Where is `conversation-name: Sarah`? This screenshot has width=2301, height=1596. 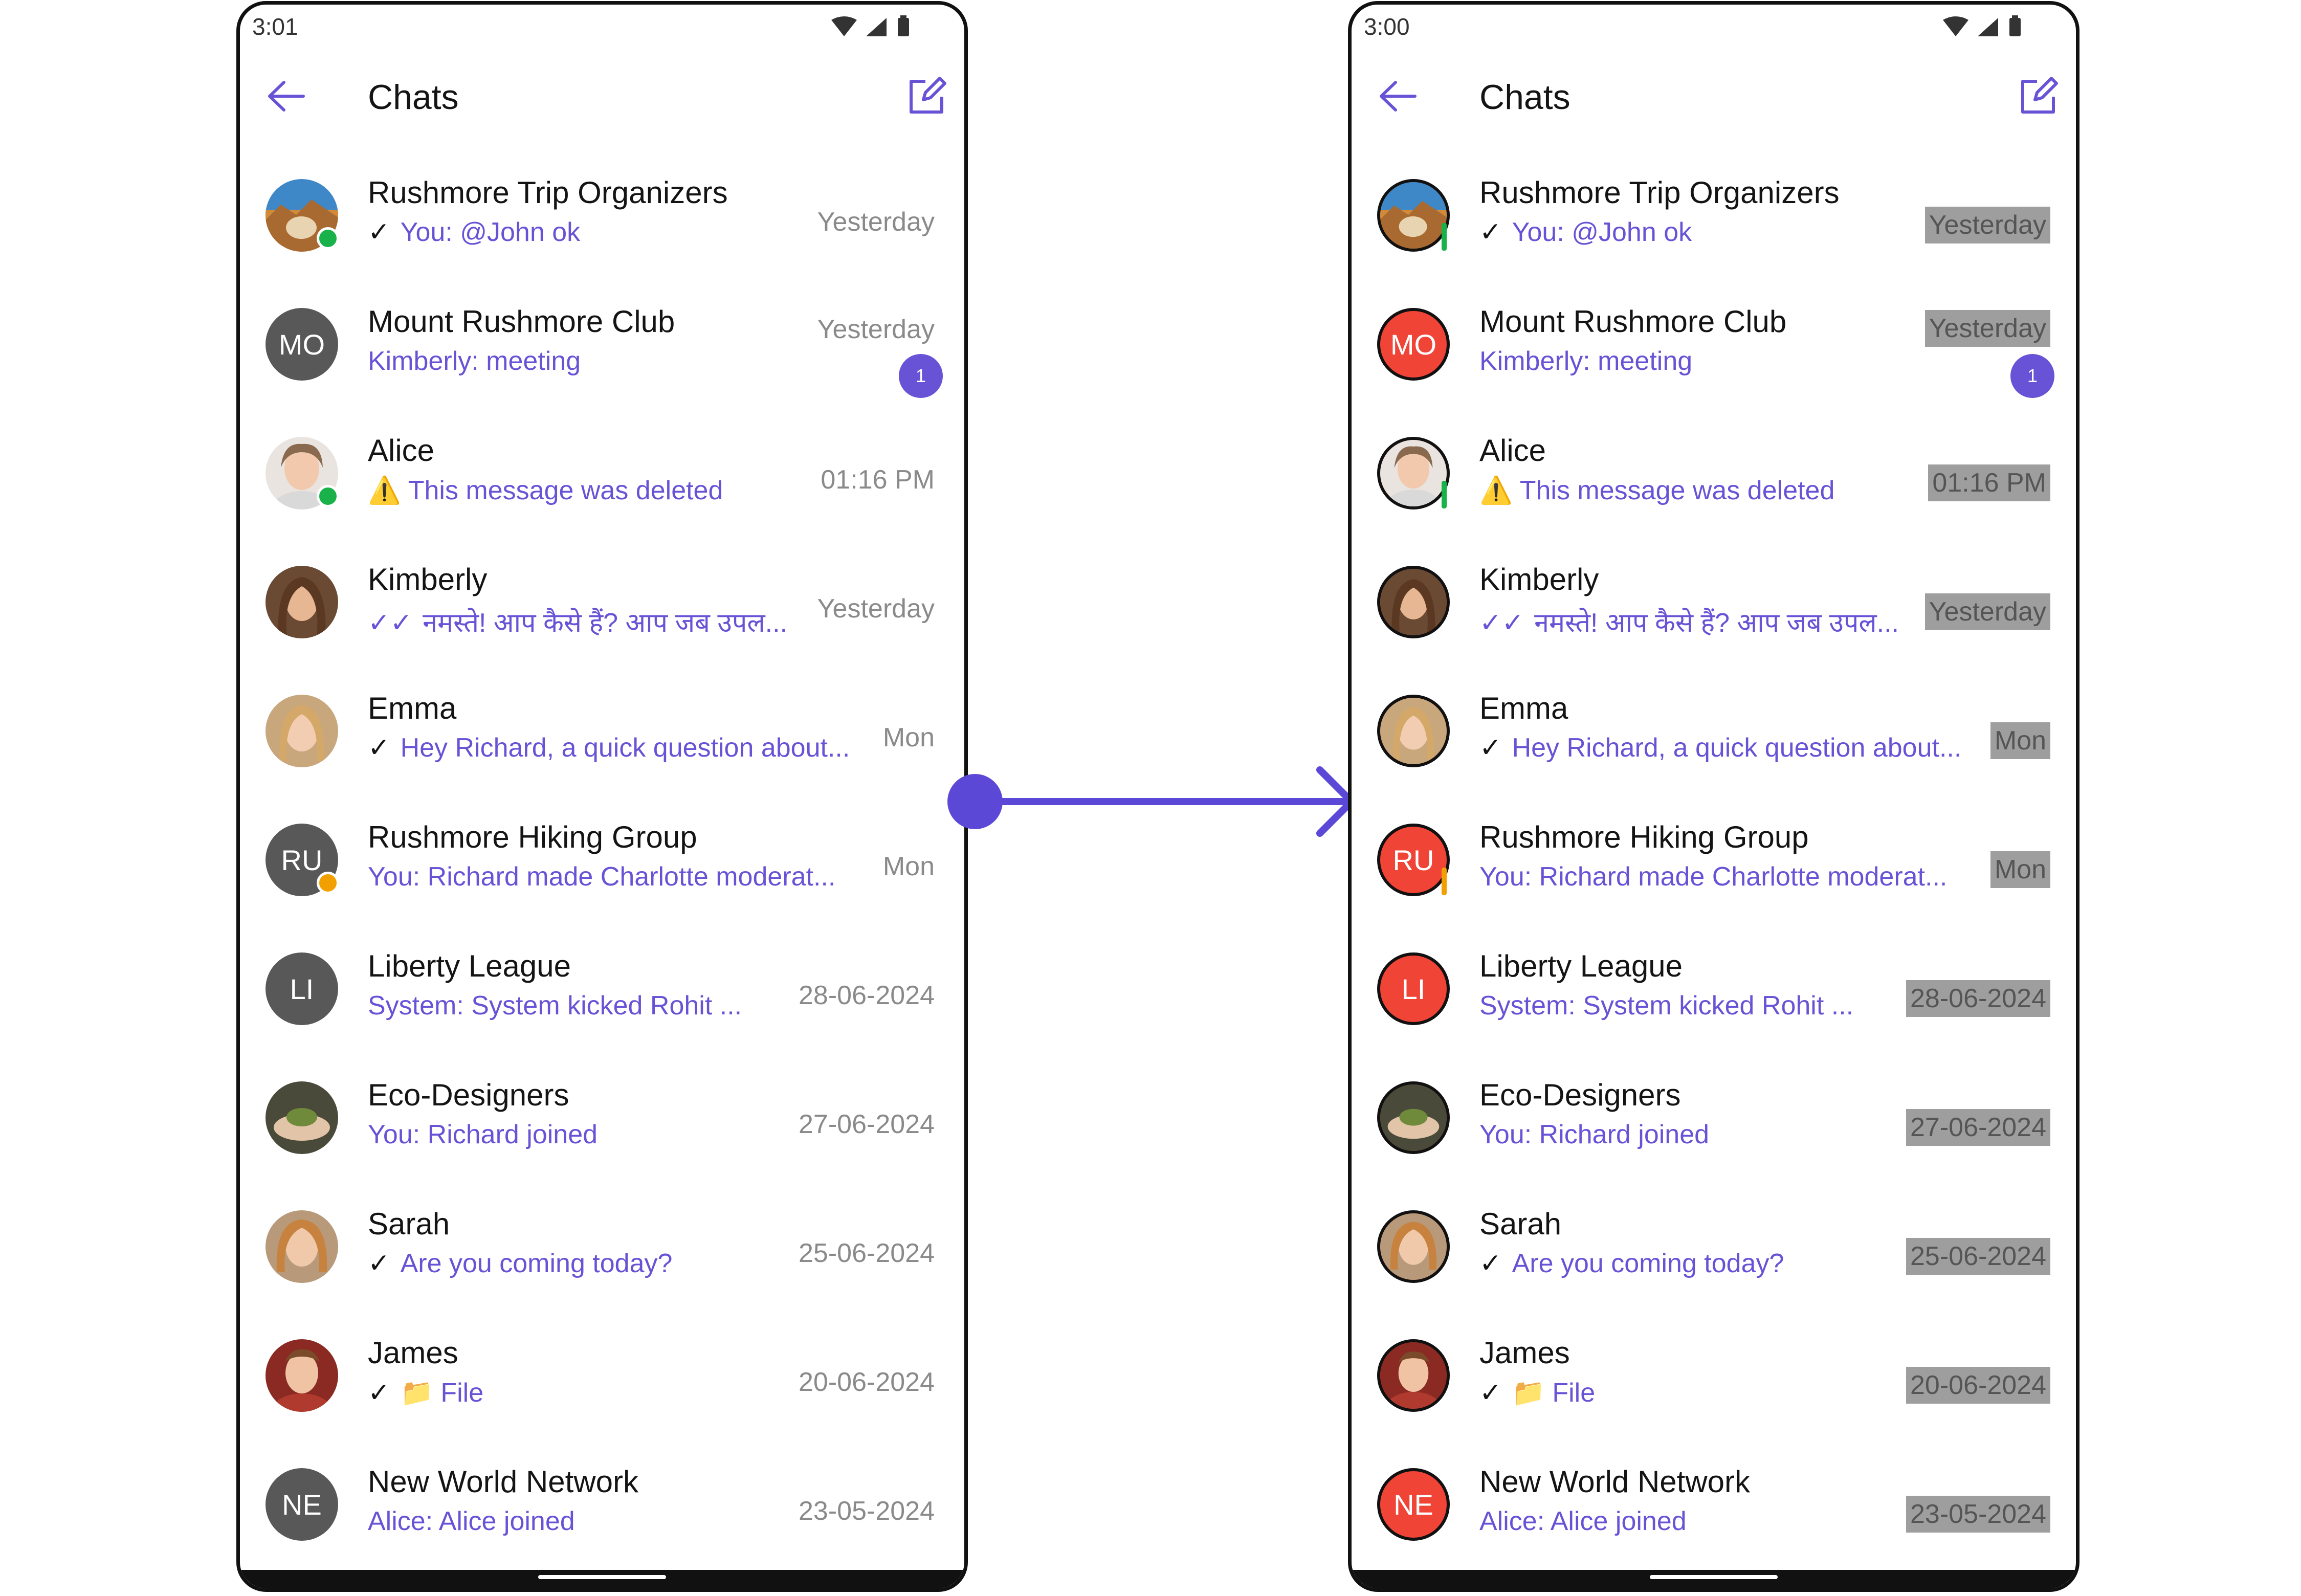
conversation-name: Sarah is located at coordinates (409, 1224).